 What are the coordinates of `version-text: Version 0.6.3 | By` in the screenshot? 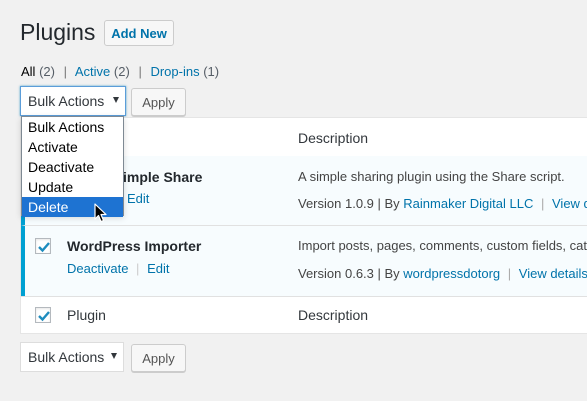 It's located at (349, 273).